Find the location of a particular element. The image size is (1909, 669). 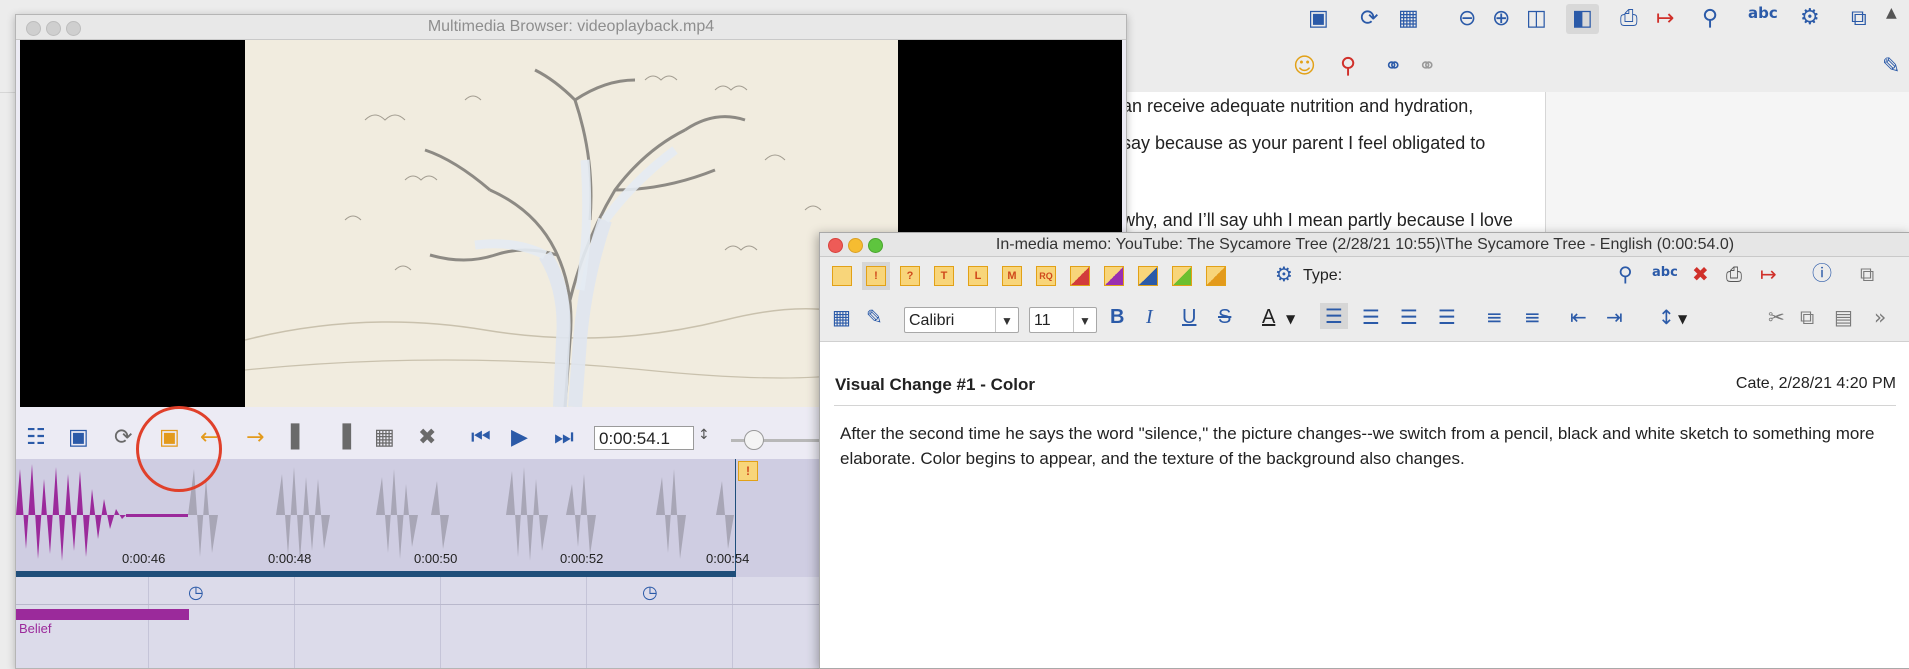

memo-type-green-icon is located at coordinates (1182, 276).